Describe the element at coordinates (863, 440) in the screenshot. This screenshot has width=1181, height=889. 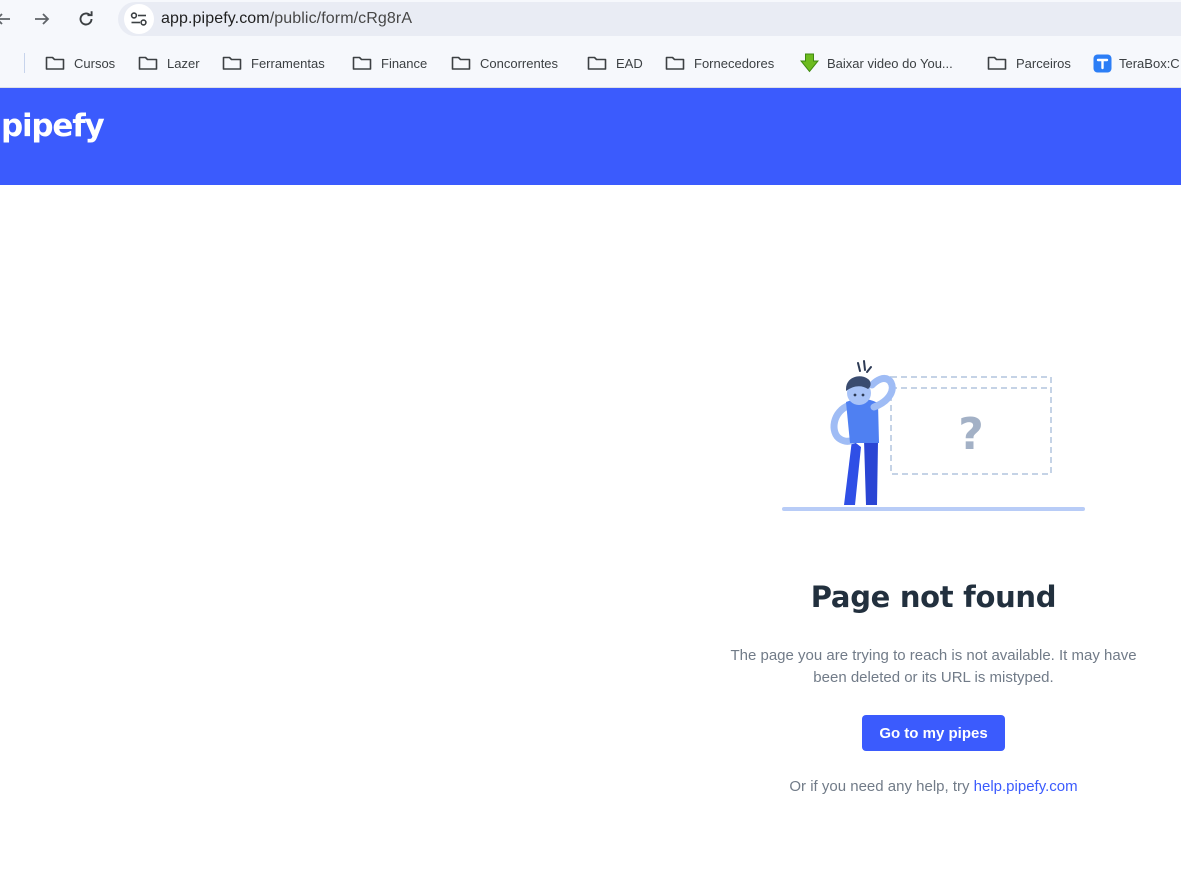
I see `person-figure` at that location.